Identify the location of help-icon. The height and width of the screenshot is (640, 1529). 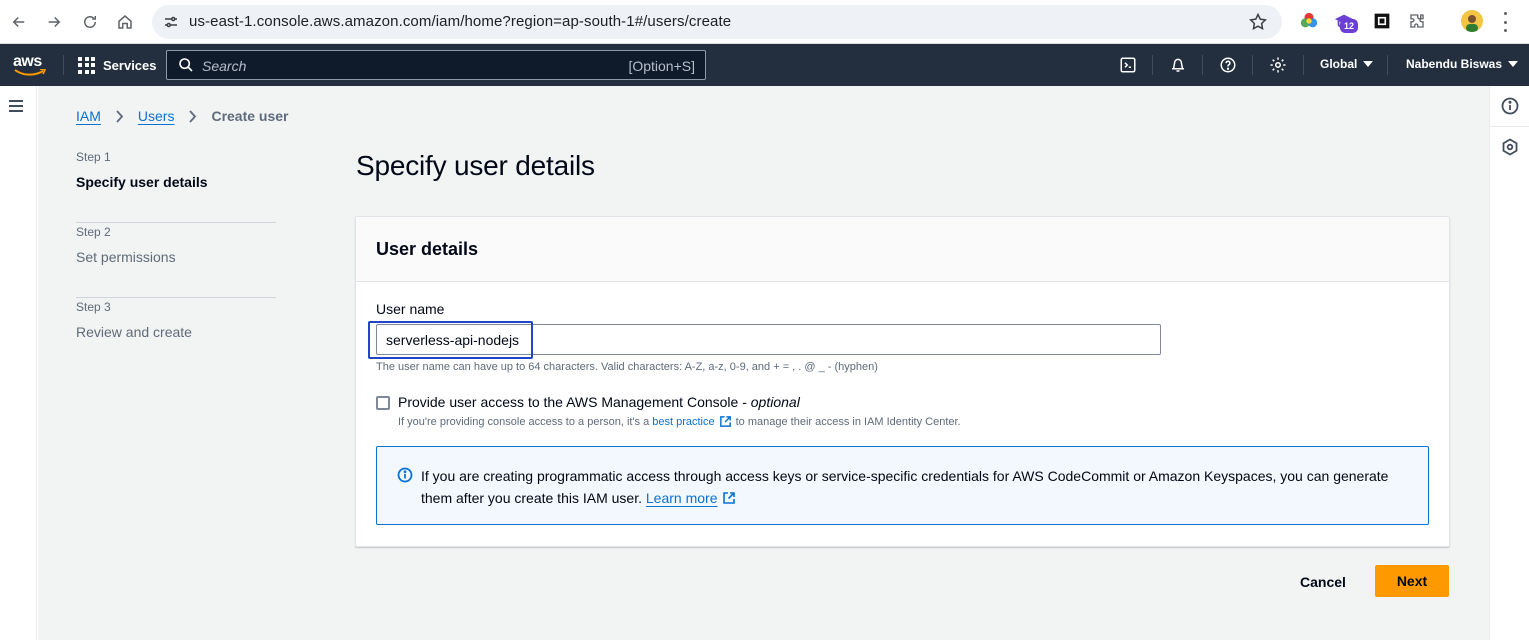
(1228, 65).